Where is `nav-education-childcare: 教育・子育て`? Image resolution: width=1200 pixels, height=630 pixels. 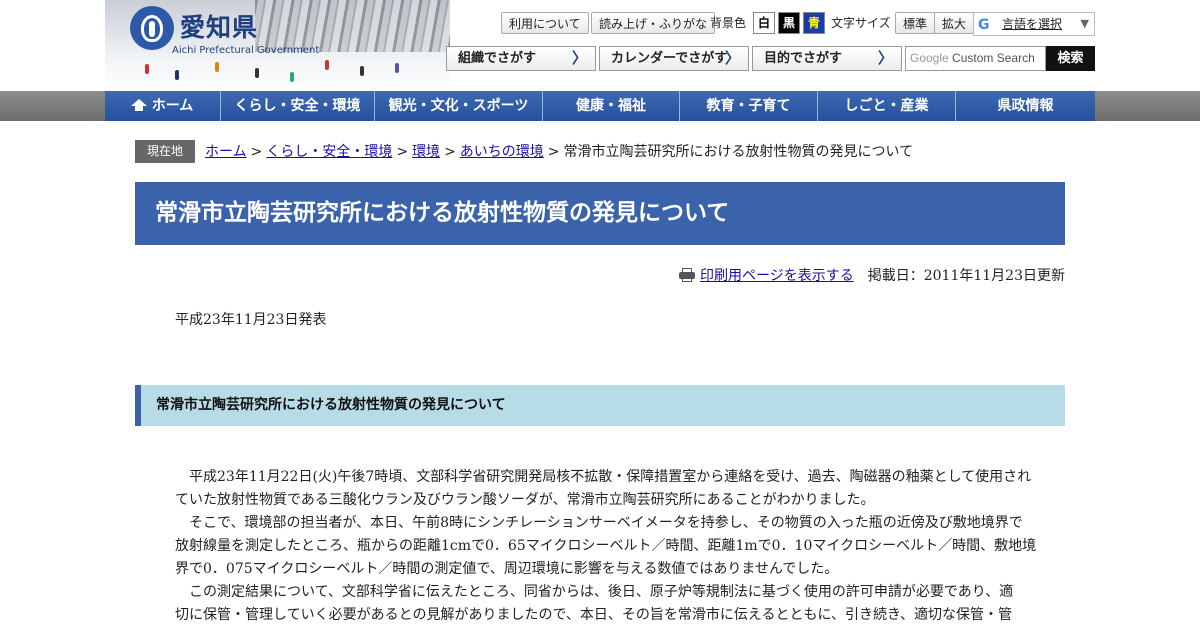
nav-education-childcare: 教育・子育て is located at coordinates (749, 106).